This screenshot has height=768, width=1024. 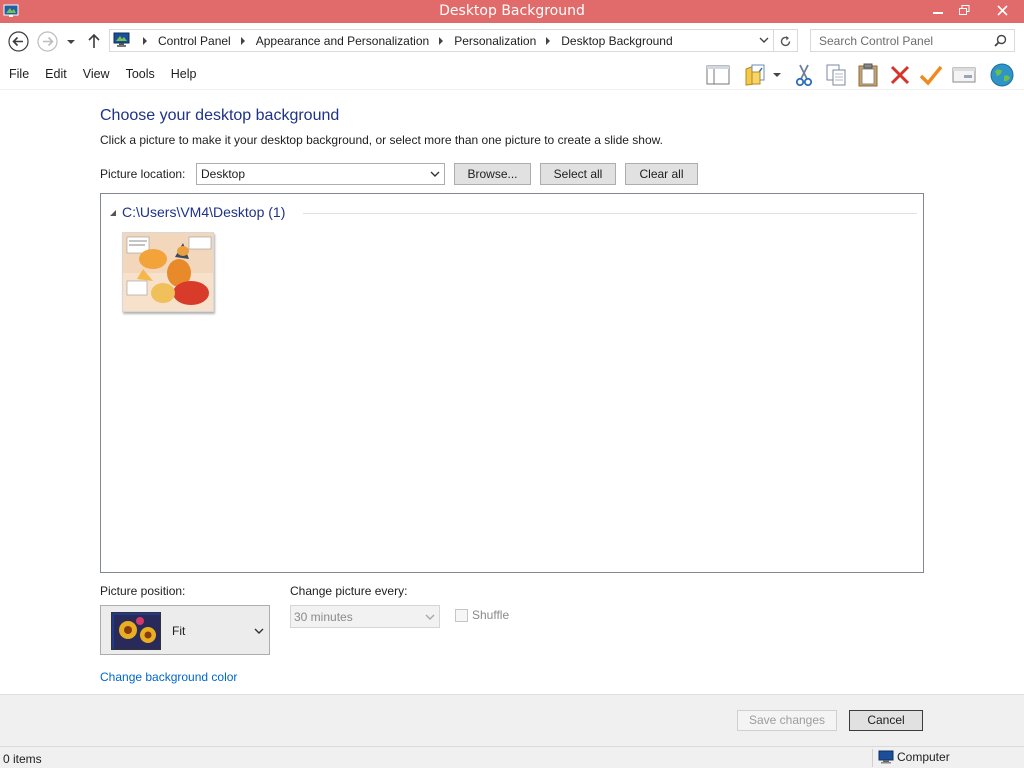 What do you see at coordinates (183, 74) in the screenshot?
I see `menu-help: Help` at bounding box center [183, 74].